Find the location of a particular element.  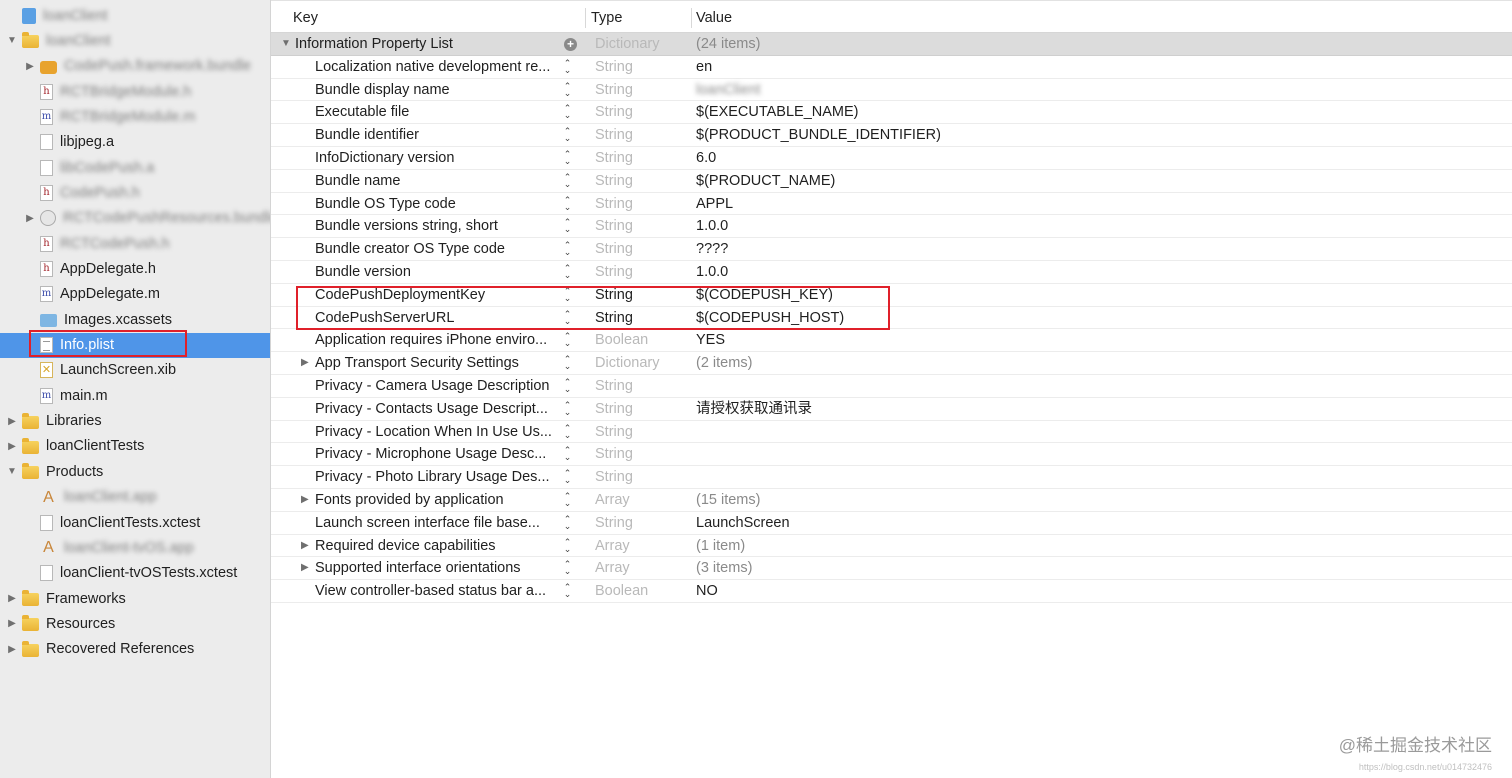

plist-value: NO is located at coordinates (707, 591).